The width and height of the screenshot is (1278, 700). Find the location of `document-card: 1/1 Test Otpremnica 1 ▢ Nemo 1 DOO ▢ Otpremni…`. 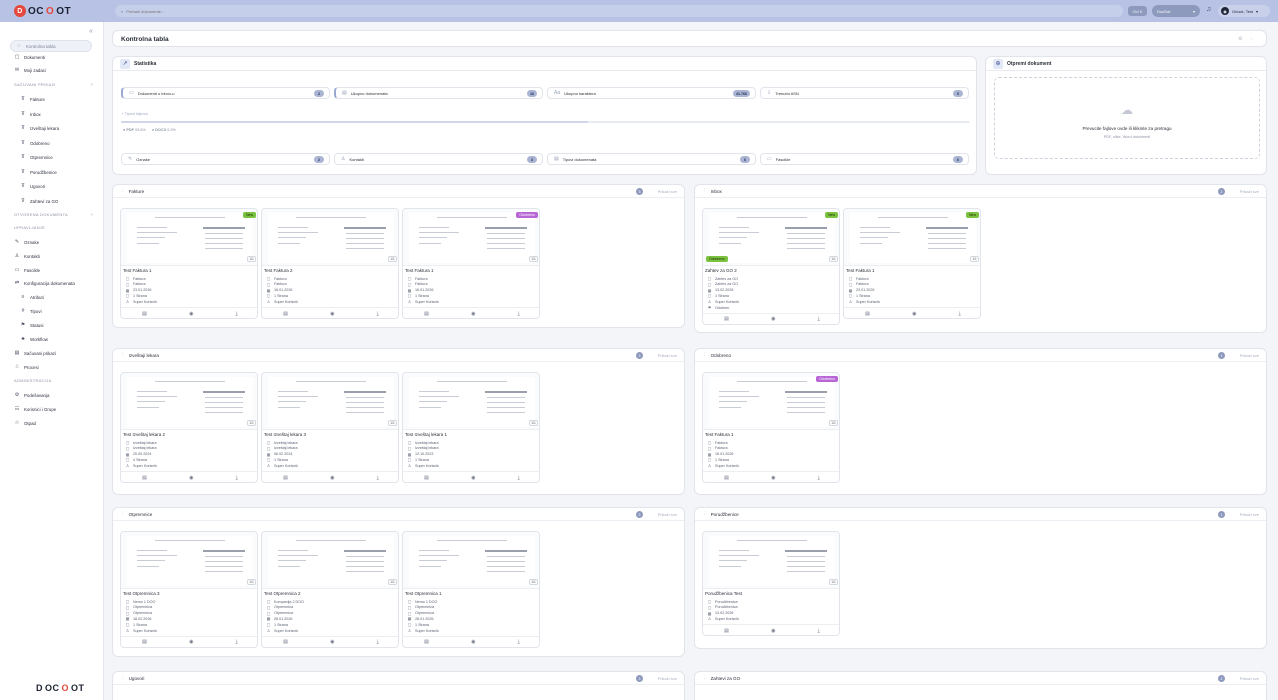

document-card: 1/1 Test Otpremnica 1 ▢ Nemo 1 DOO ▢ Otpremni… is located at coordinates (471, 589).